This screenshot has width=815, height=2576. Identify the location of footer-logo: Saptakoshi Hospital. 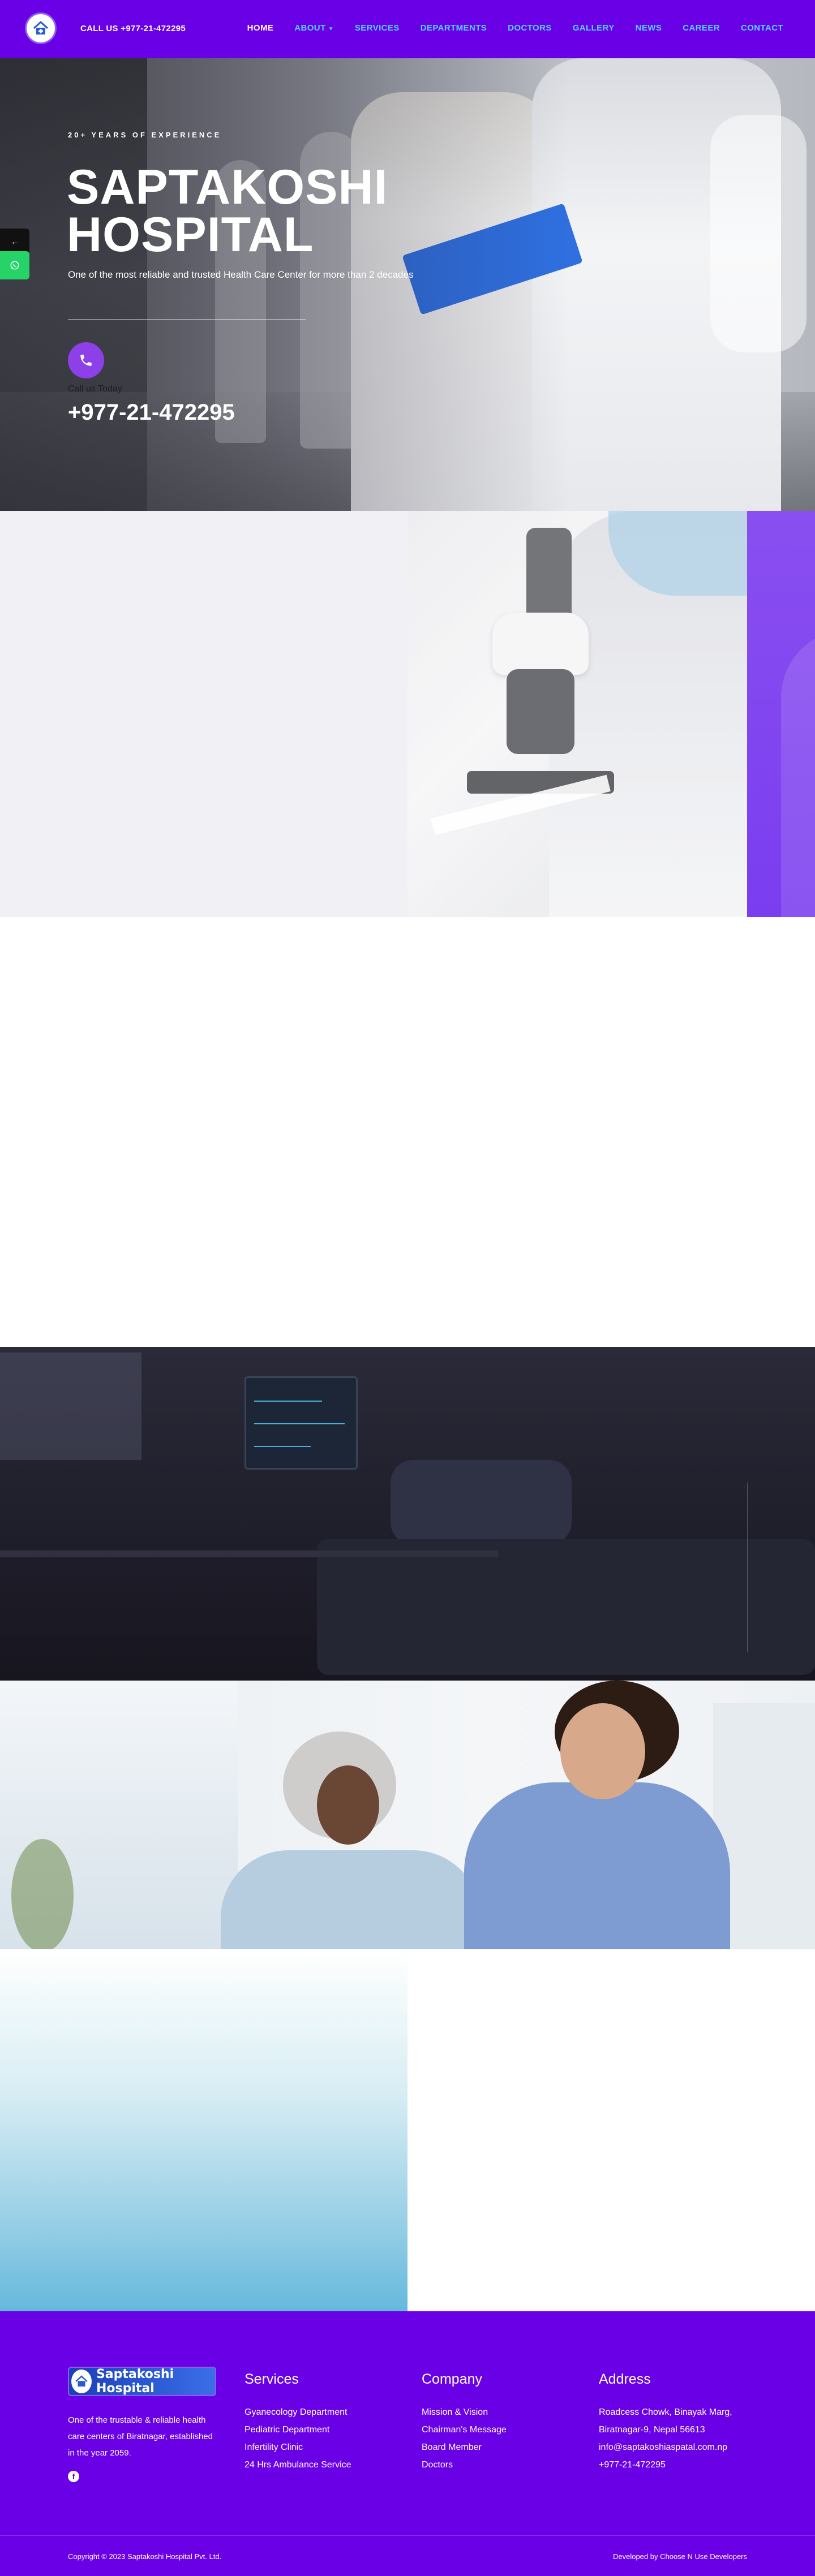
(142, 2381).